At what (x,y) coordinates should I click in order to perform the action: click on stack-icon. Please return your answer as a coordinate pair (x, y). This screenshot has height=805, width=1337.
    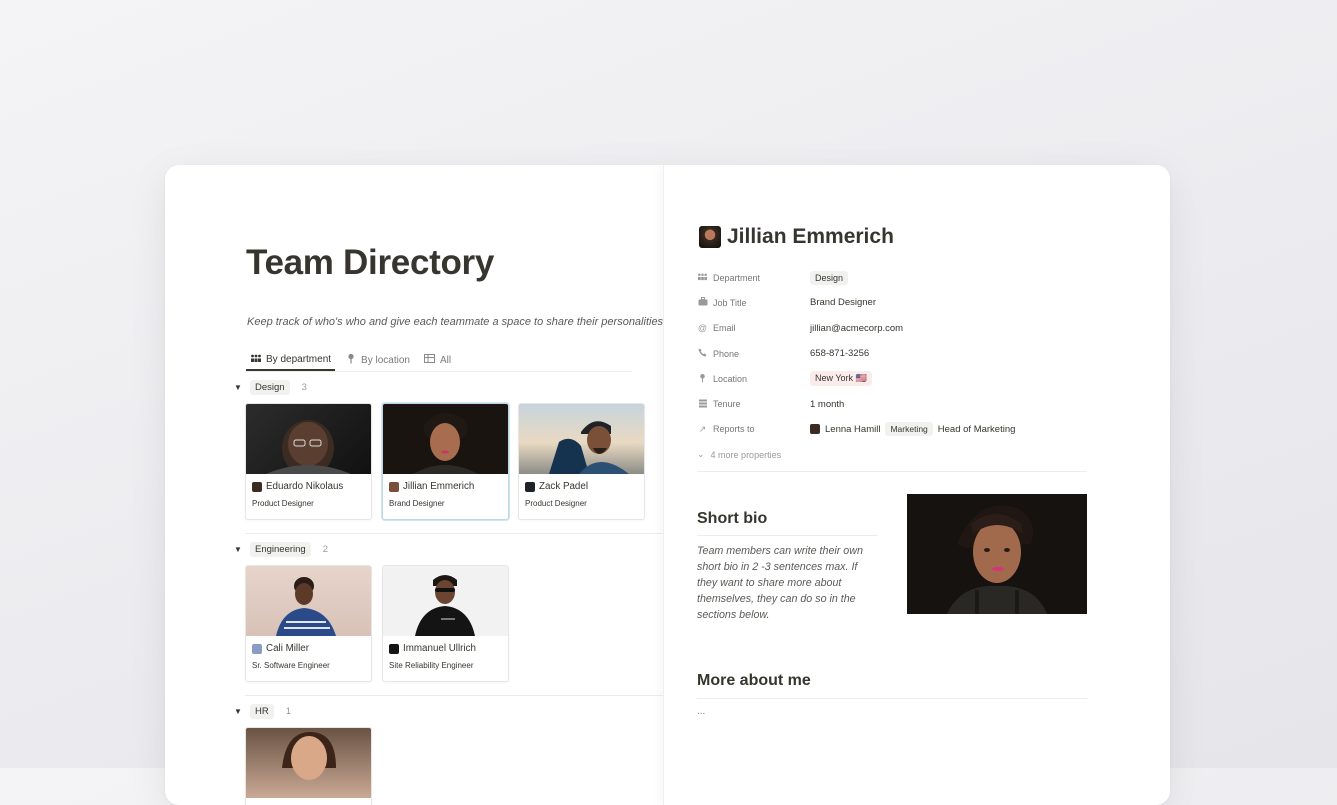
    Looking at the image, I should click on (702, 404).